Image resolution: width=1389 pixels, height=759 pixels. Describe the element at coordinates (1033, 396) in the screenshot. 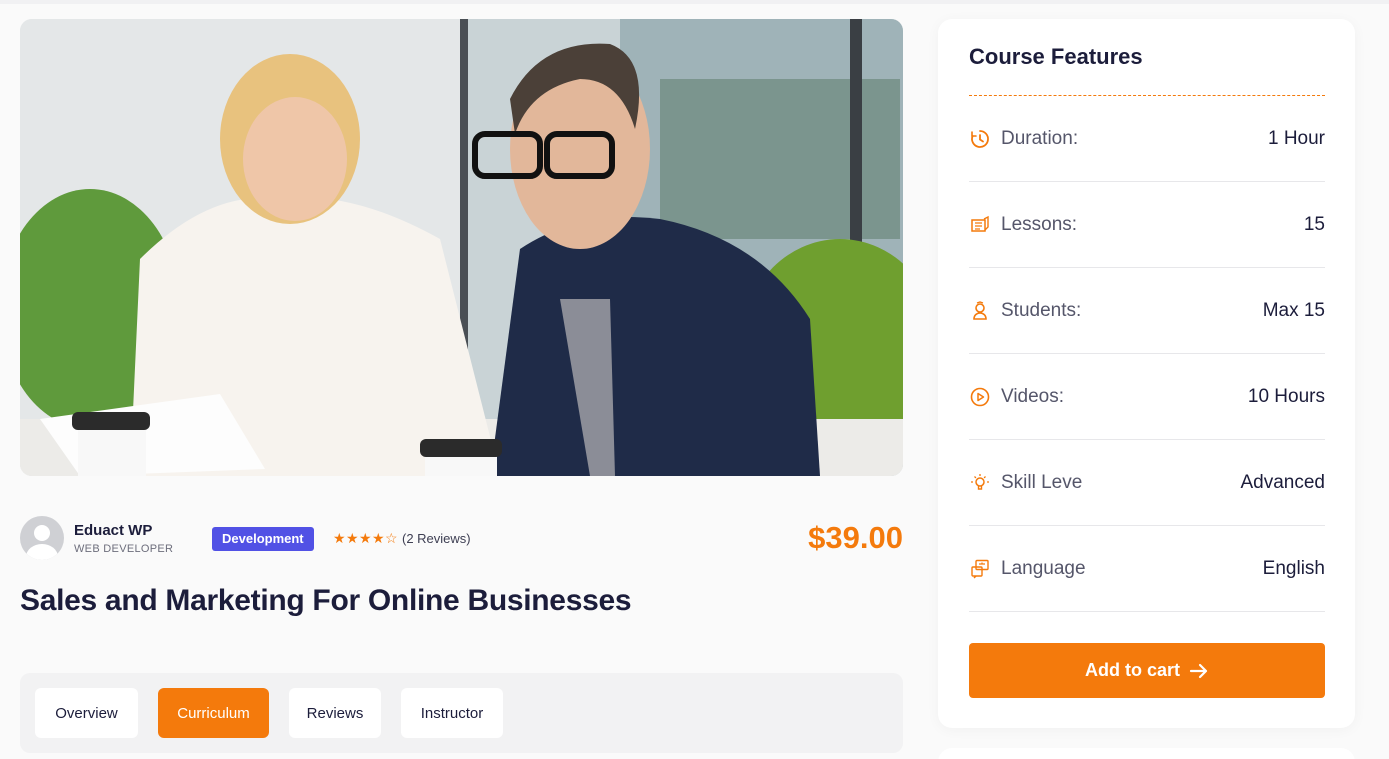

I see `feature-label: Videos:` at that location.